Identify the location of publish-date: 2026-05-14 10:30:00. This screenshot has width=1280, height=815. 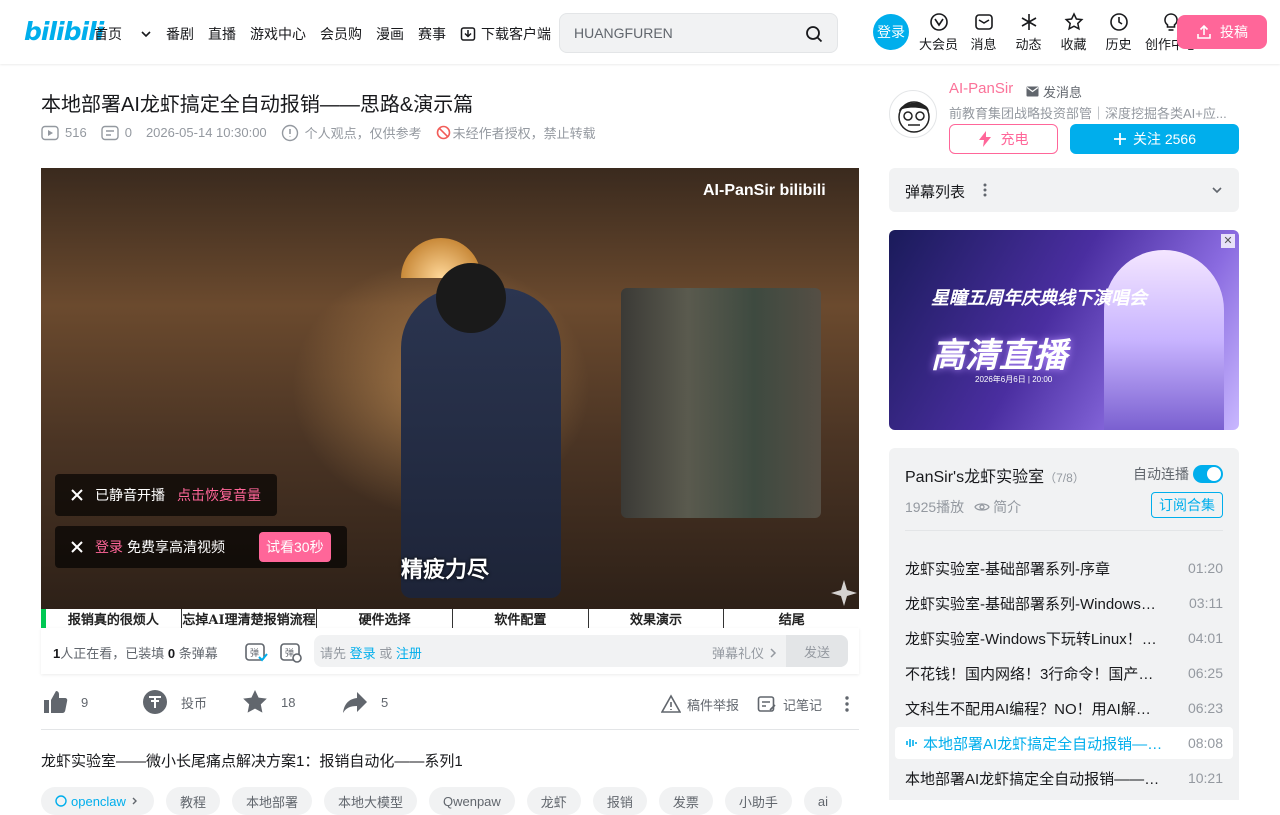
(206, 132).